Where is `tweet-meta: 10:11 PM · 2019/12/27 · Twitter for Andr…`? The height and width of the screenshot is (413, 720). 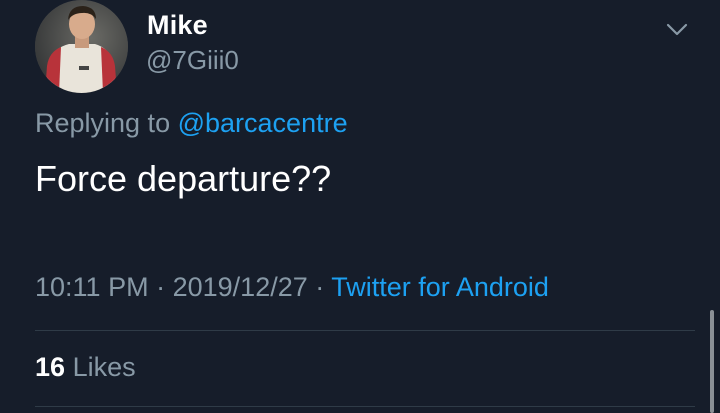
tweet-meta: 10:11 PM · 2019/12/27 · Twitter for Andr… is located at coordinates (292, 287).